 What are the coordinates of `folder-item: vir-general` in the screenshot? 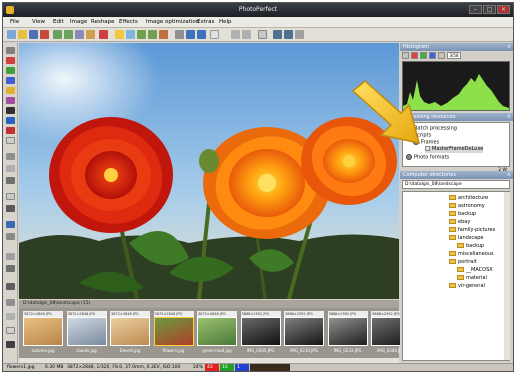 It's located at (467, 286).